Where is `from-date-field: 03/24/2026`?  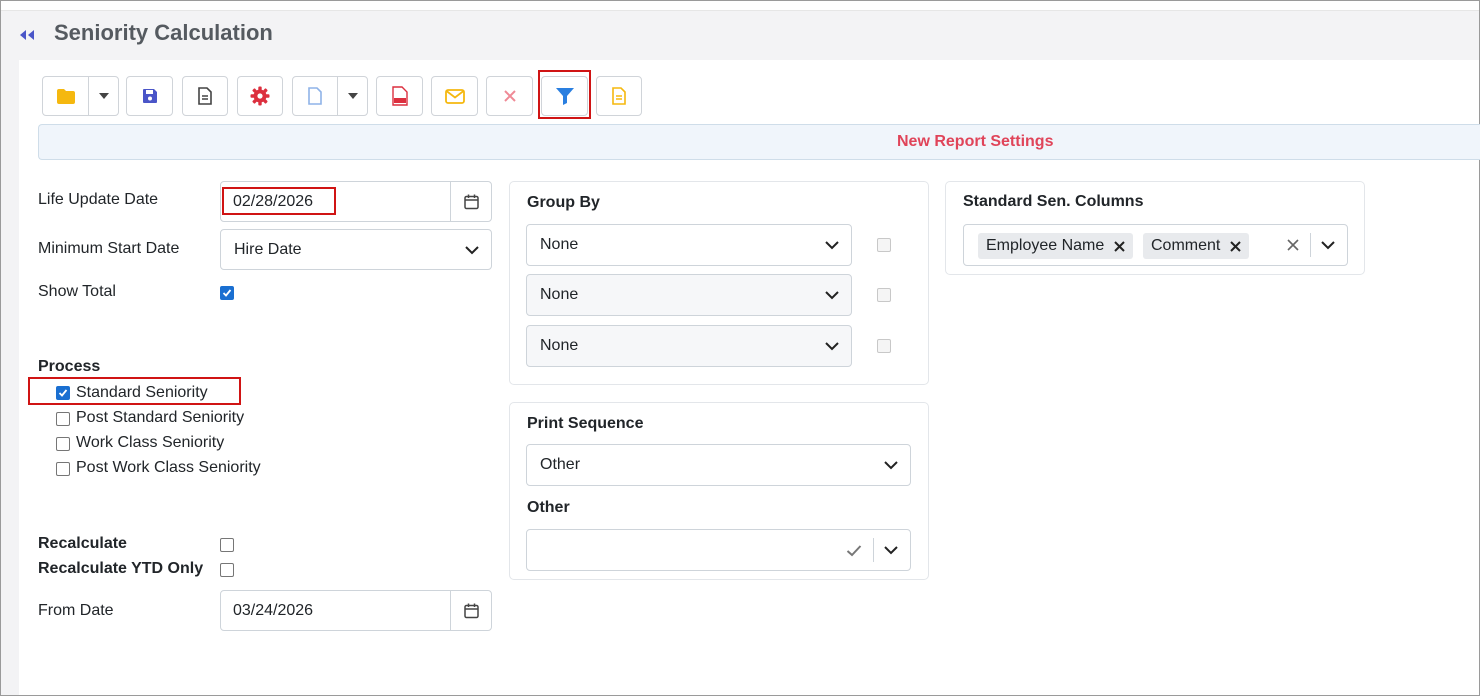 from-date-field: 03/24/2026 is located at coordinates (356, 610).